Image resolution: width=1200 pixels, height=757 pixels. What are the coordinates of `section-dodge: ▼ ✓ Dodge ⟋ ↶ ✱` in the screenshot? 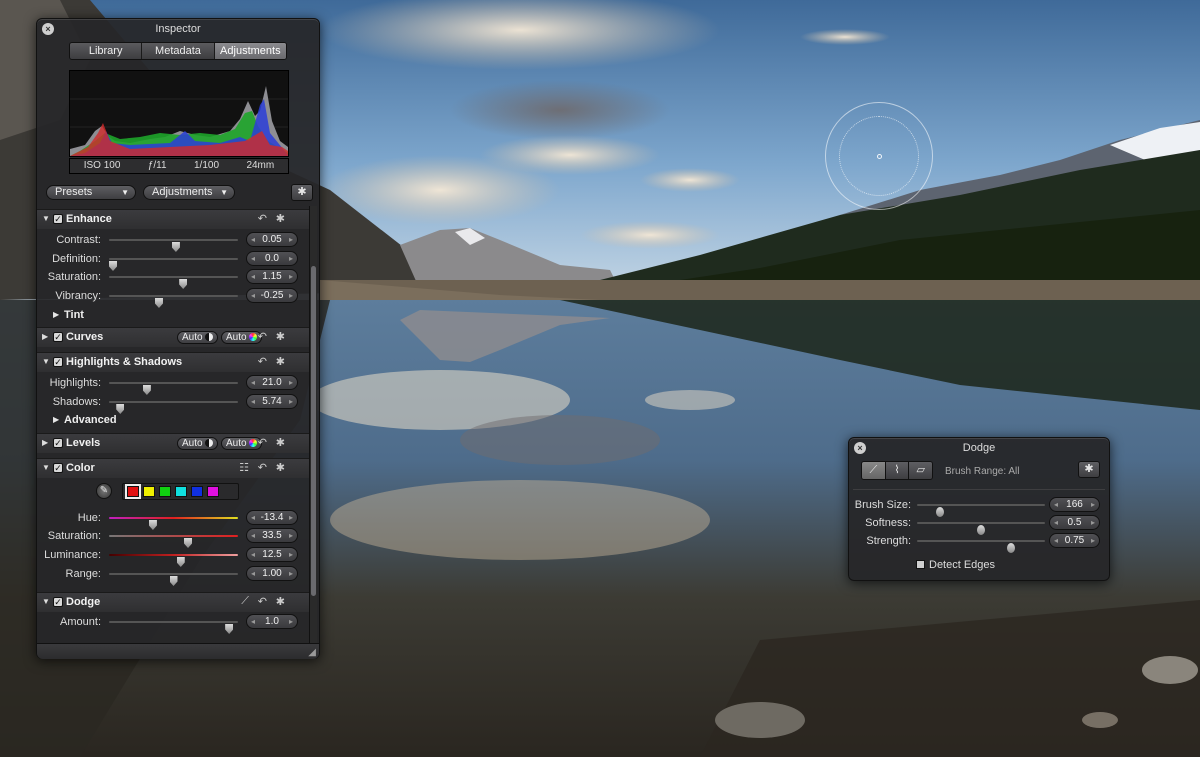 It's located at (173, 602).